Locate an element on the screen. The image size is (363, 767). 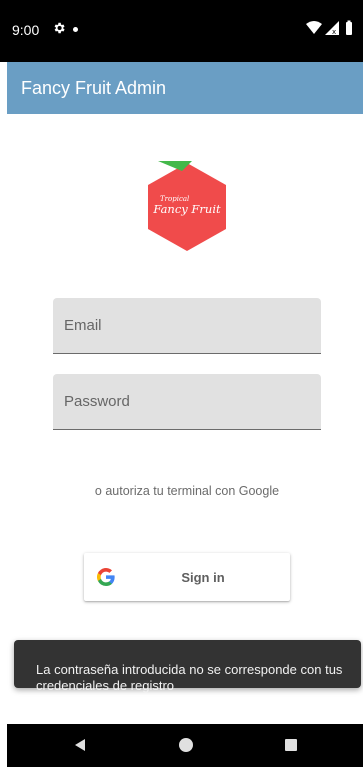
google-auth-hint: o autoriza tu terminal con Google is located at coordinates (187, 491).